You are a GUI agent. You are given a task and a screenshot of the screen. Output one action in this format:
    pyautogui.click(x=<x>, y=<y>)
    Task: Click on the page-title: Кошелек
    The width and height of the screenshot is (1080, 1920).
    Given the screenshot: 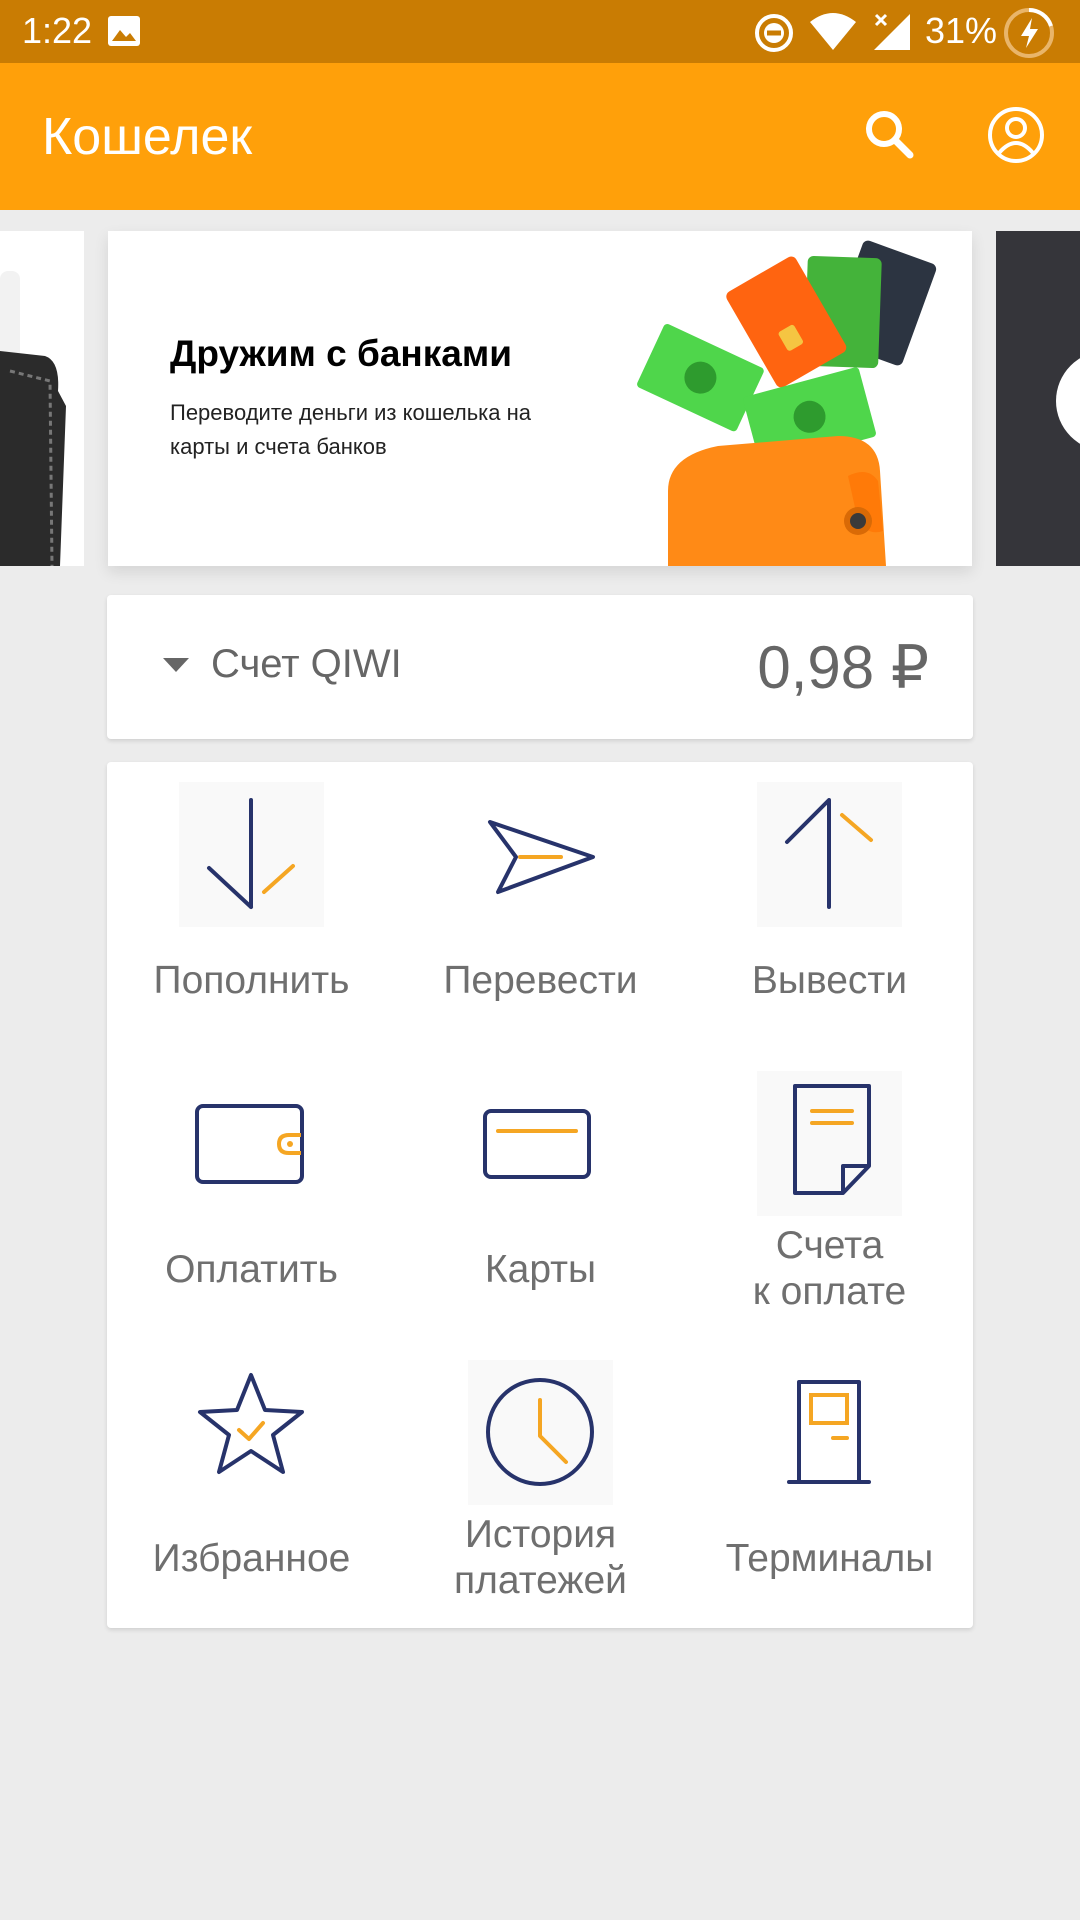 What is the action you would take?
    pyautogui.click(x=147, y=137)
    